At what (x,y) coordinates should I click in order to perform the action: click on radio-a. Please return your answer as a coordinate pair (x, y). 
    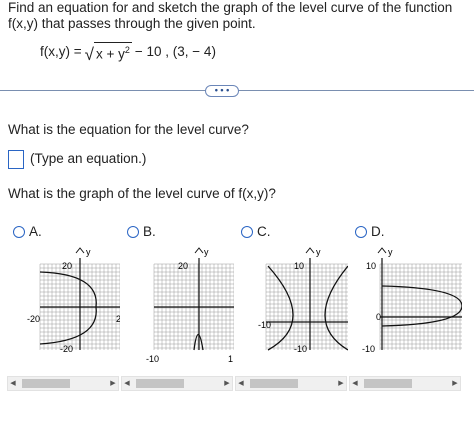
    Looking at the image, I should click on (19, 231).